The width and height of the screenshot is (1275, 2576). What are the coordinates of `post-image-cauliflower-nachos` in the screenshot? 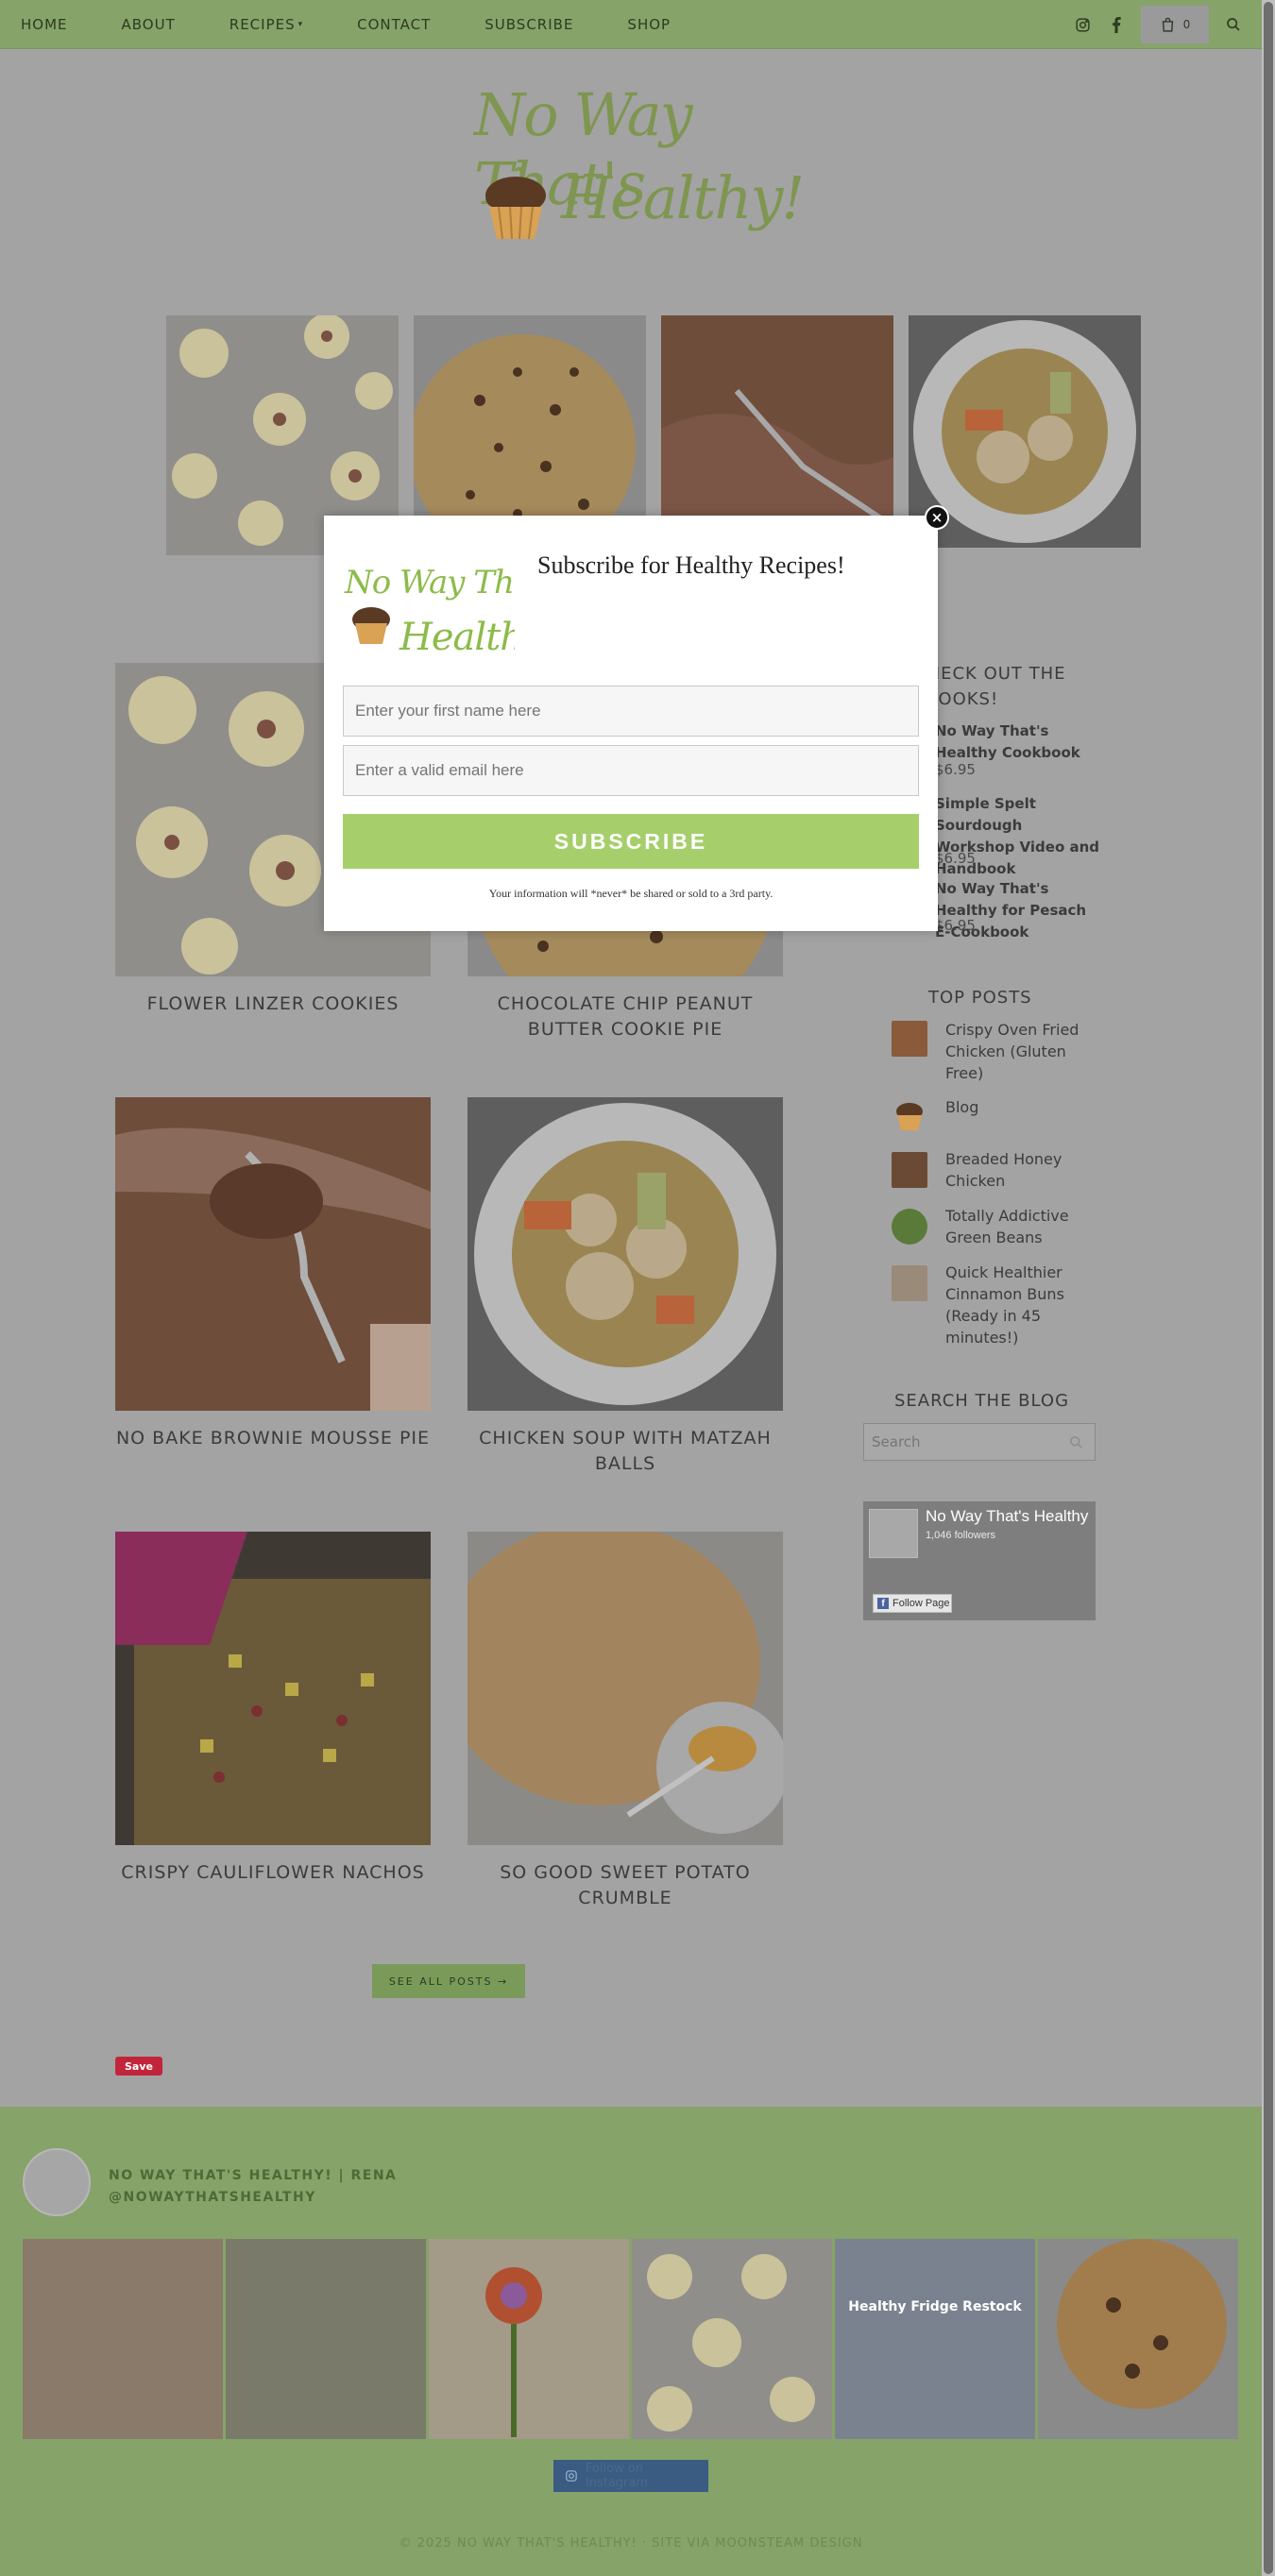 It's located at (273, 1688).